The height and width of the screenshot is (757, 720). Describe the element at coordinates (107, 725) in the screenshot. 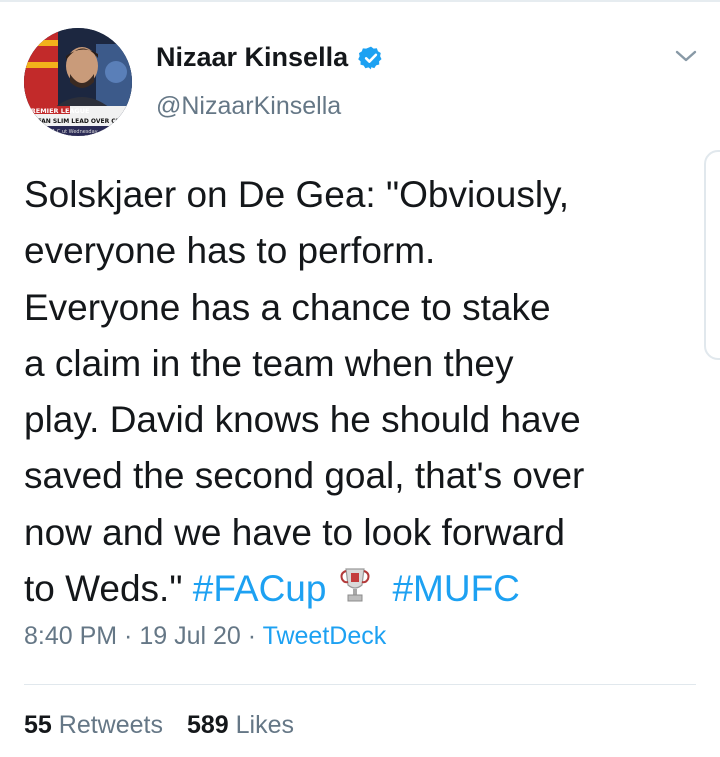

I see `retweets-label: Retweets` at that location.